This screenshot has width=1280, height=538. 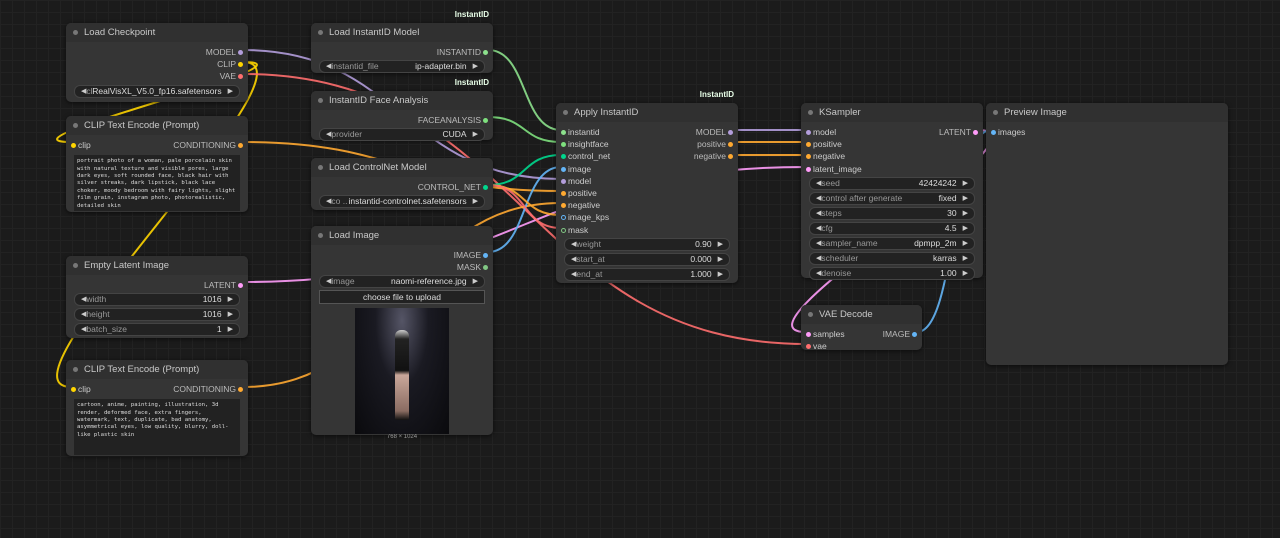 What do you see at coordinates (861, 314) in the screenshot?
I see `node-title: VAE Decode` at bounding box center [861, 314].